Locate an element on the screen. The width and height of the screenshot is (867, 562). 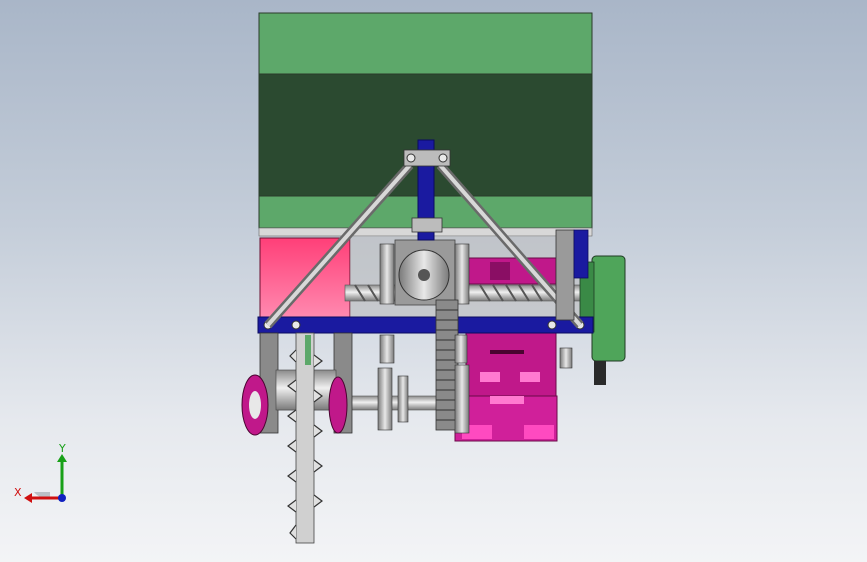
furrow-opener is located at coordinates (305, 438).